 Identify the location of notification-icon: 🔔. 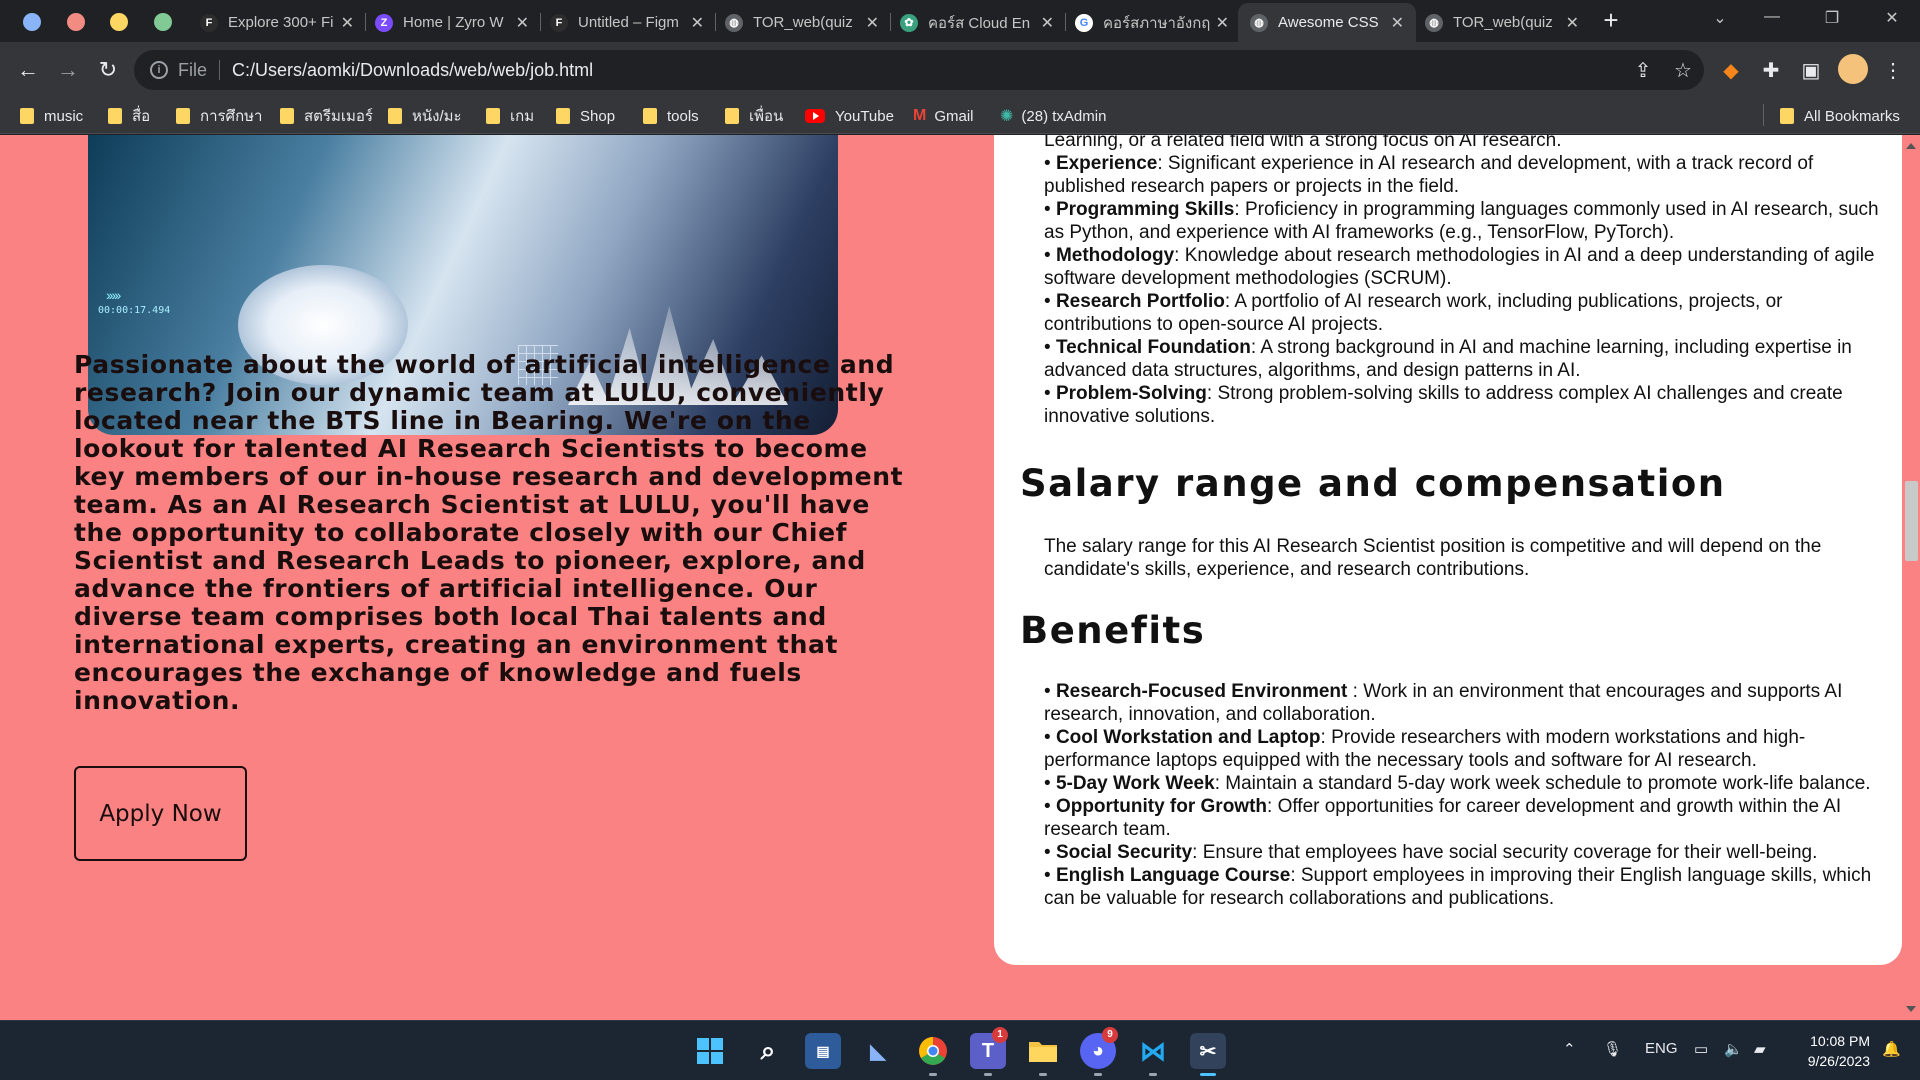
(1891, 1049).